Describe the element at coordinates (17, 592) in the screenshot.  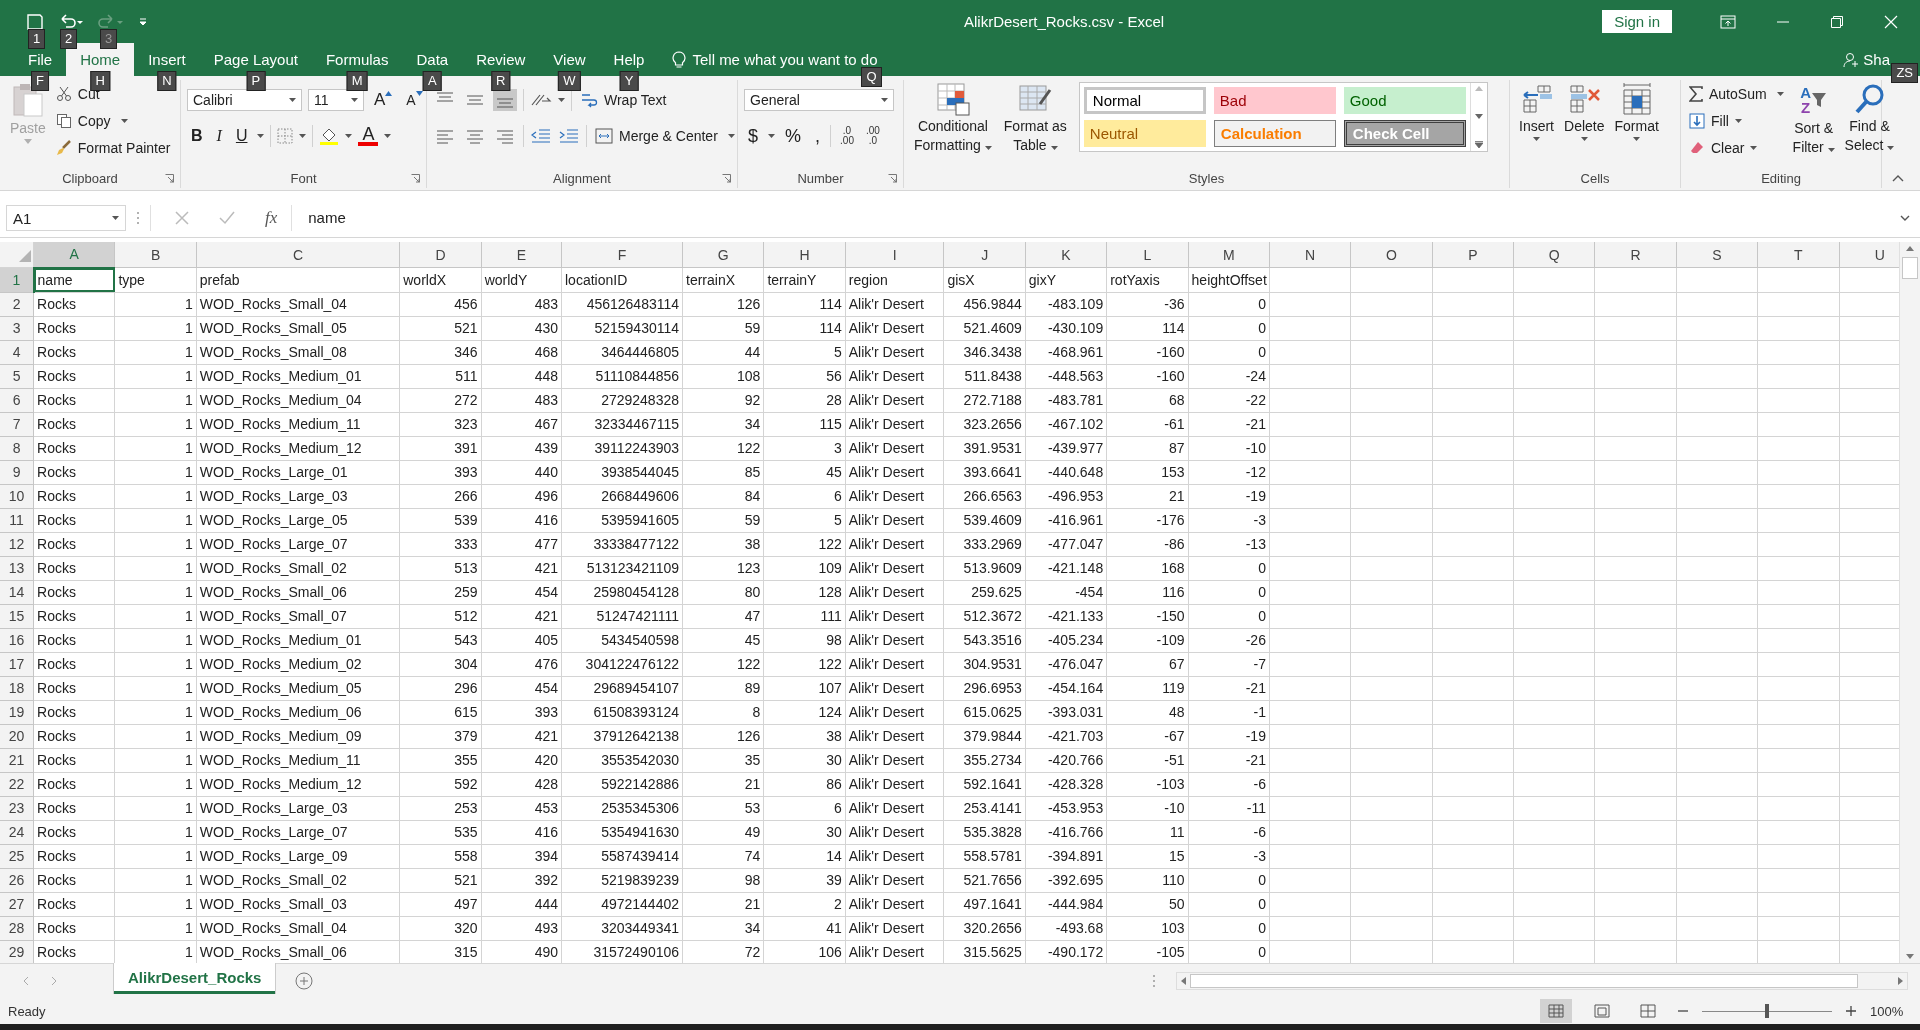
I see `row-header: 14` at that location.